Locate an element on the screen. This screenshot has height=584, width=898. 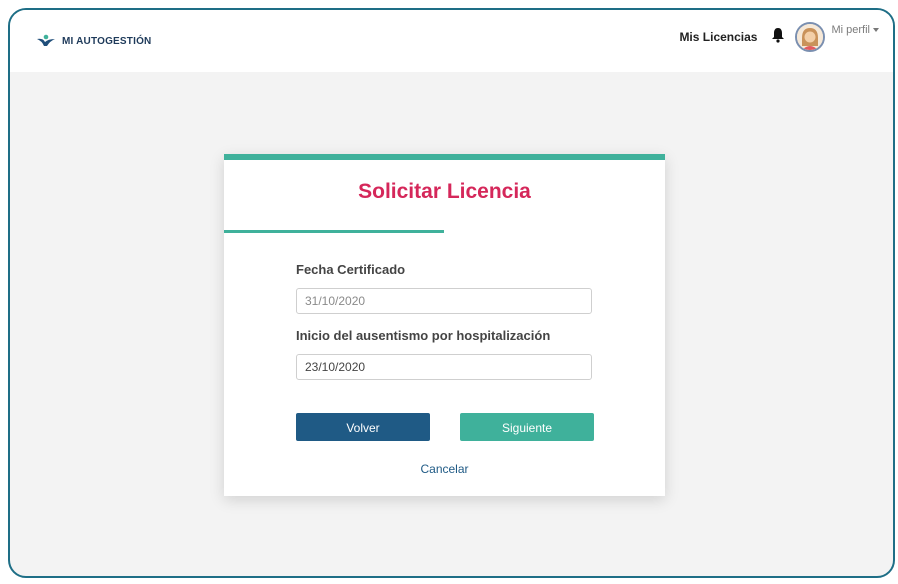
next-button: Siguiente is located at coordinates (527, 427).